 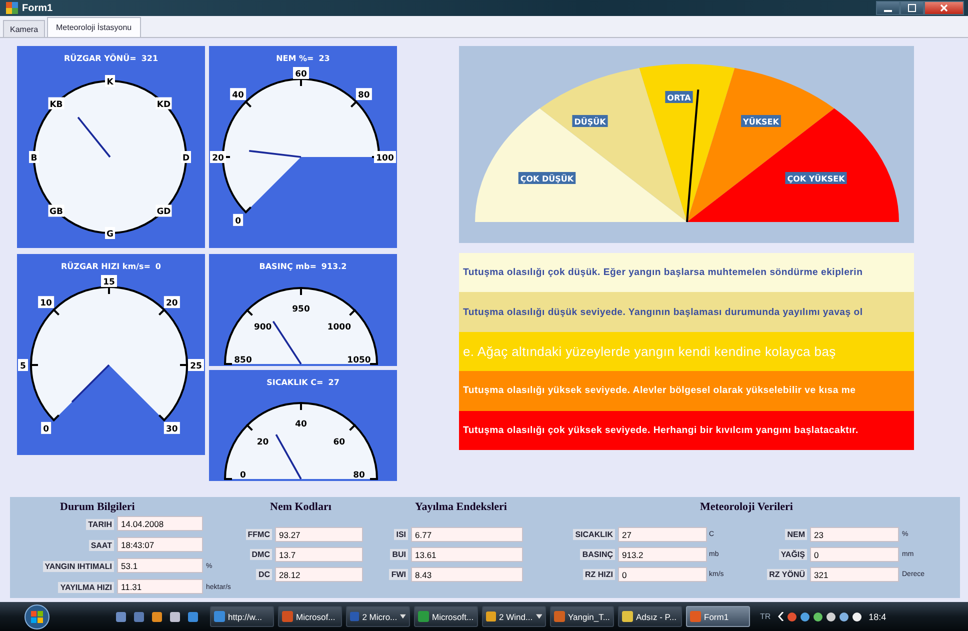 What do you see at coordinates (37, 8) in the screenshot?
I see `window-title: Form1` at bounding box center [37, 8].